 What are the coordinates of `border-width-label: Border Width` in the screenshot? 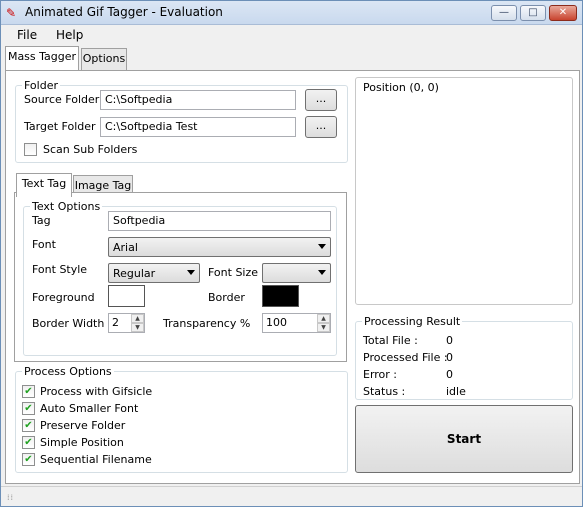 It's located at (68, 323).